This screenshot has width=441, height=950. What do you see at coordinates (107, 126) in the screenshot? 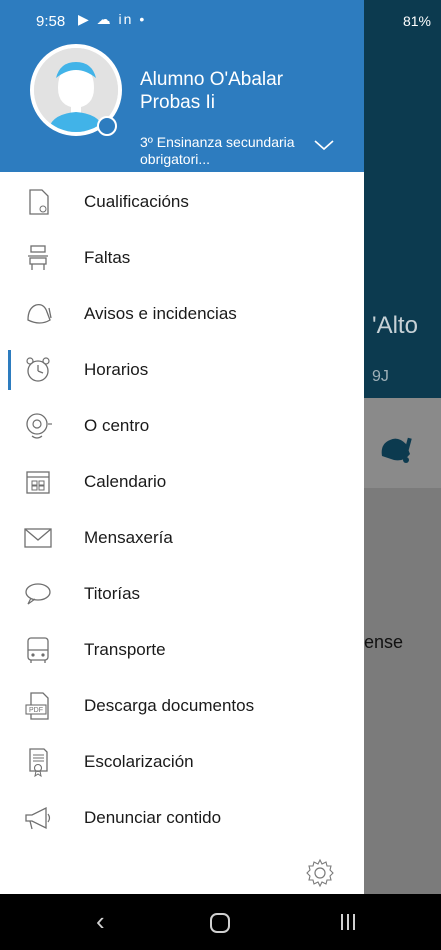
I see `camera-icon` at bounding box center [107, 126].